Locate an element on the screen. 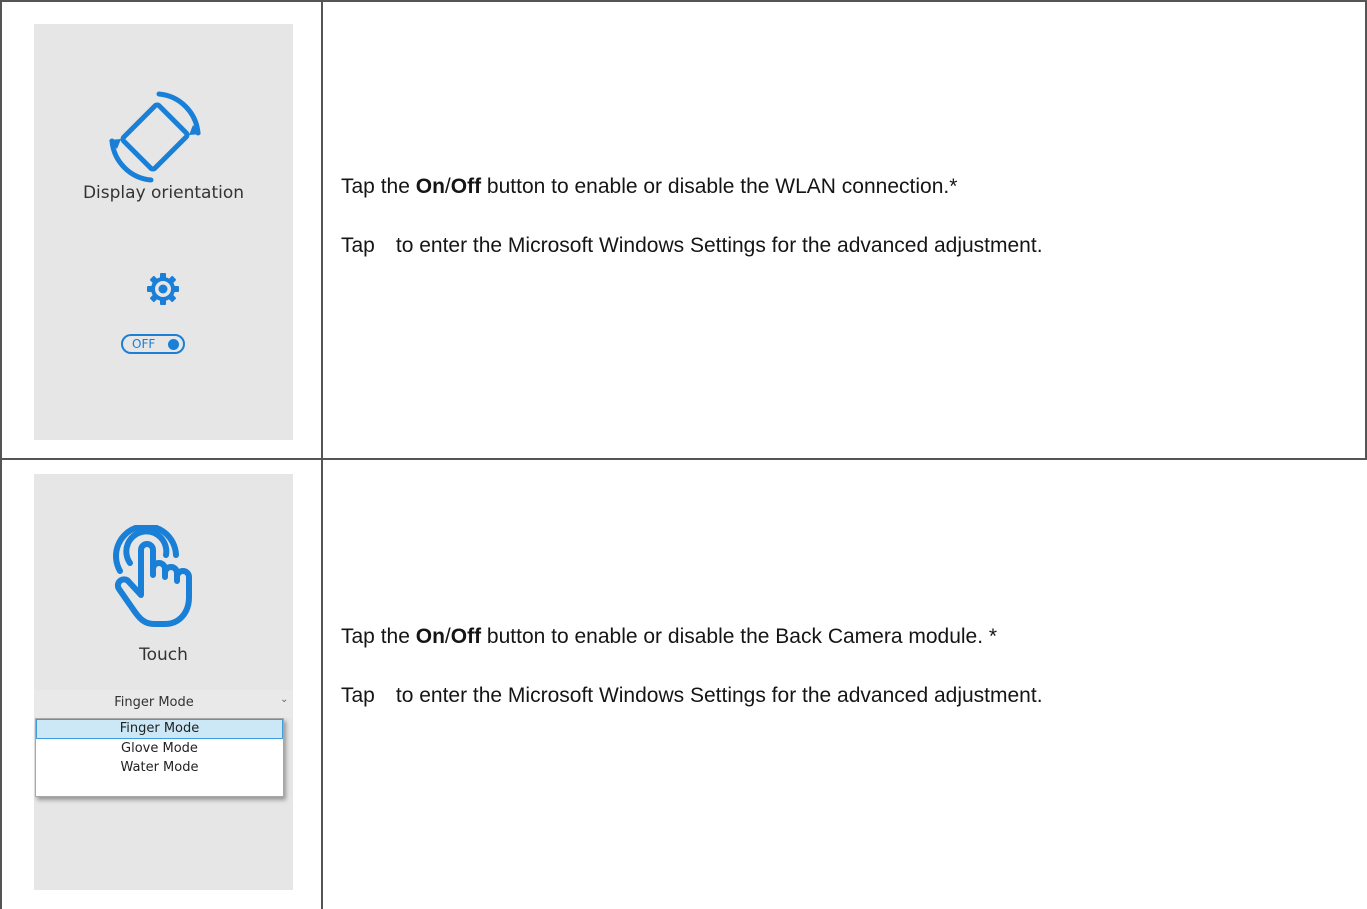 The image size is (1367, 909). touch-mode-dropdown: Finger Mode Glove Mode Water Mode is located at coordinates (159, 757).